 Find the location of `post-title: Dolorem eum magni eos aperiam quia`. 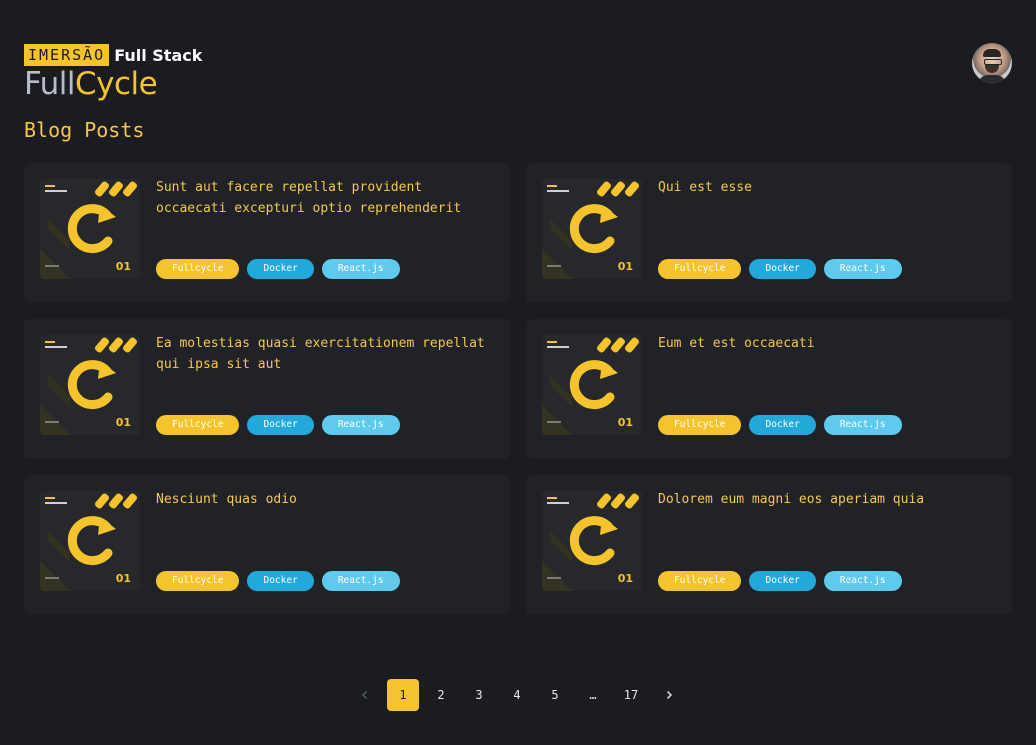

post-title: Dolorem eum magni eos aperiam quia is located at coordinates (826, 499).